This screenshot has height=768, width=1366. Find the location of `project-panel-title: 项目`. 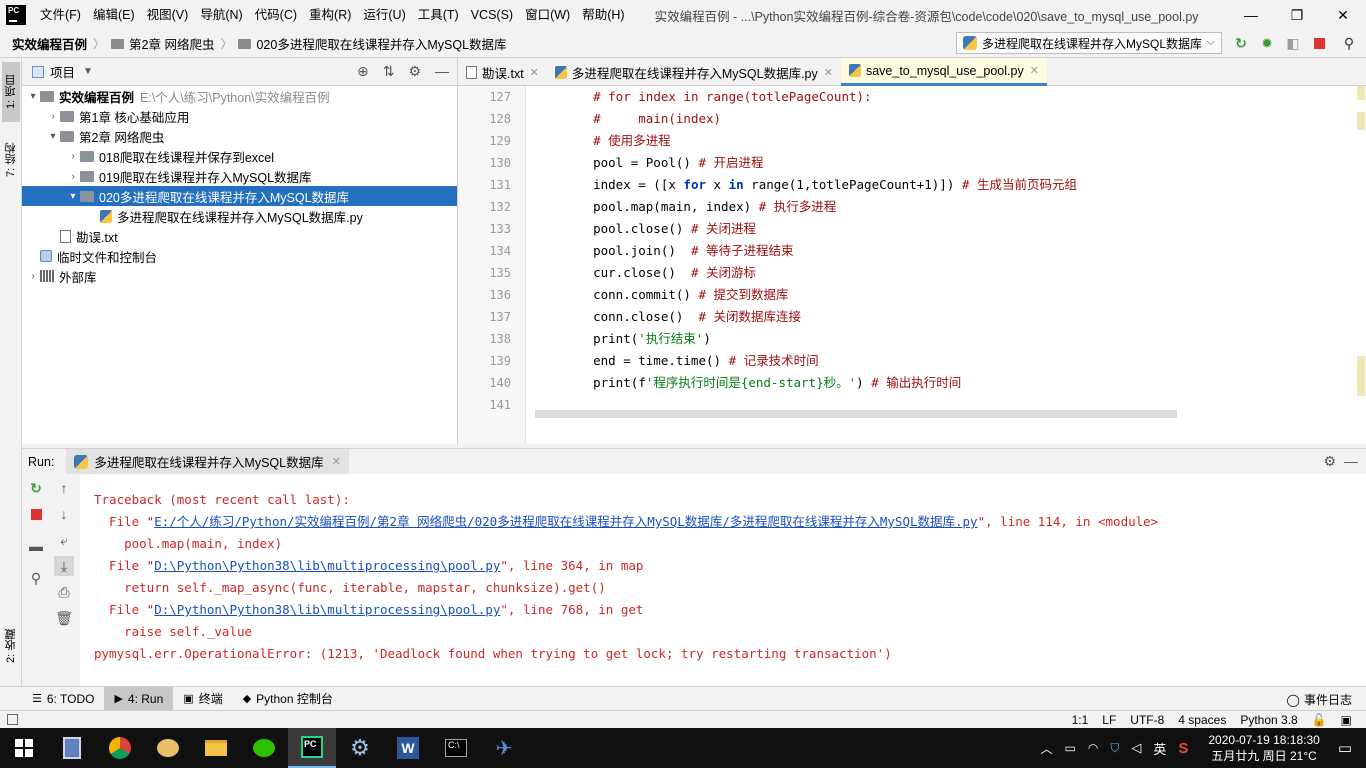

project-panel-title: 项目 is located at coordinates (62, 71).